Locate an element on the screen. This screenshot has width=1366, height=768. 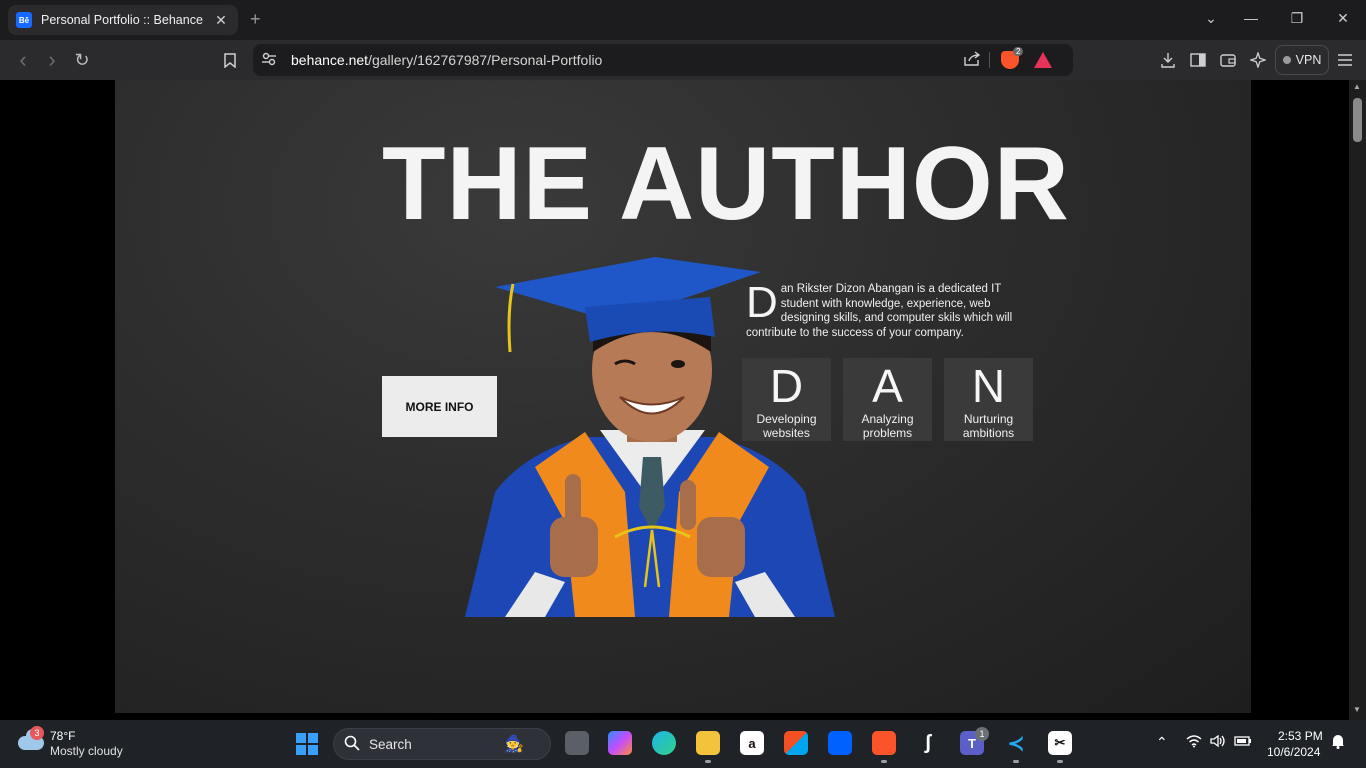
letter-card-a: A Analyzing problems is located at coordinates (887, 399).